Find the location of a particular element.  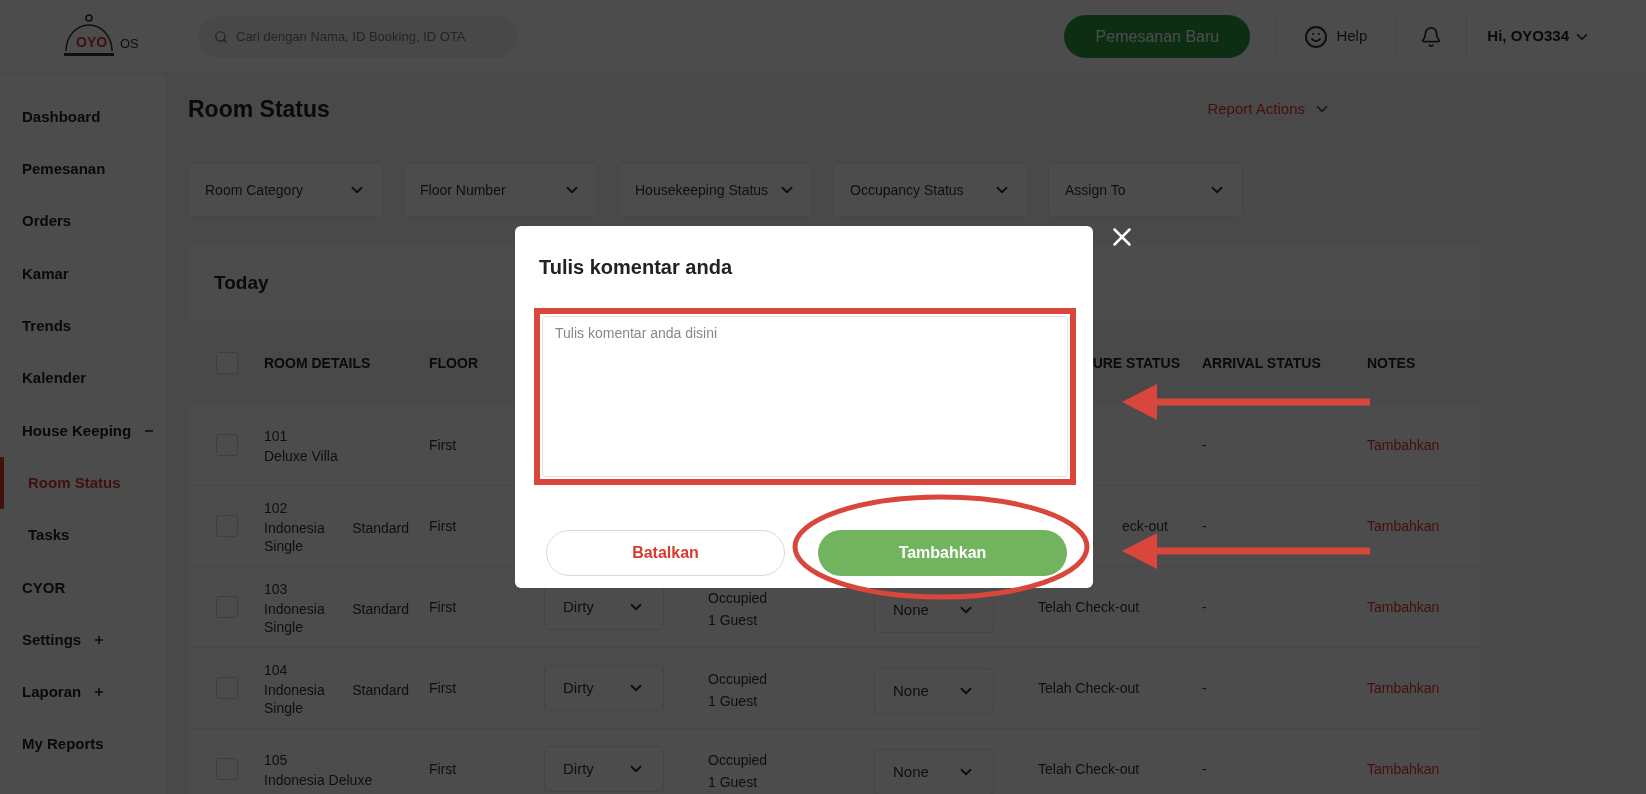

column-header: FLOOR is located at coordinates (454, 363).